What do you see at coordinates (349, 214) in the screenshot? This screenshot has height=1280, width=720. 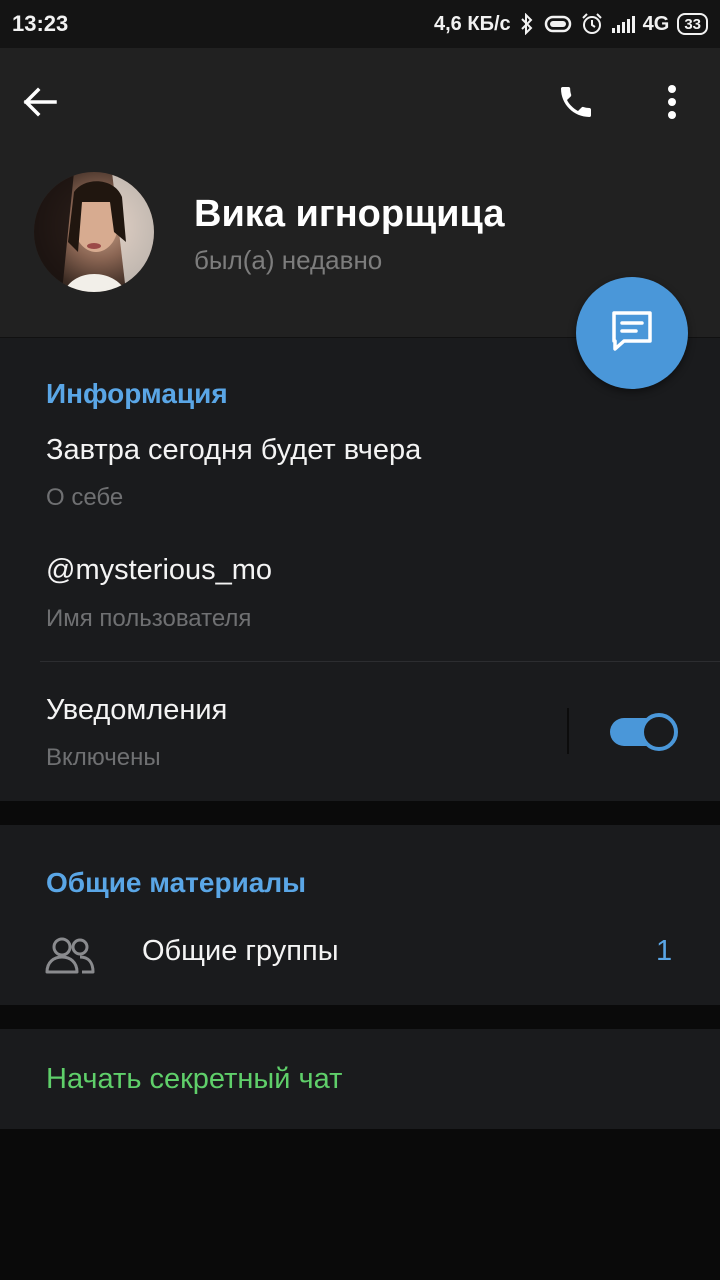 I see `profile-name: Вика игнорщица` at bounding box center [349, 214].